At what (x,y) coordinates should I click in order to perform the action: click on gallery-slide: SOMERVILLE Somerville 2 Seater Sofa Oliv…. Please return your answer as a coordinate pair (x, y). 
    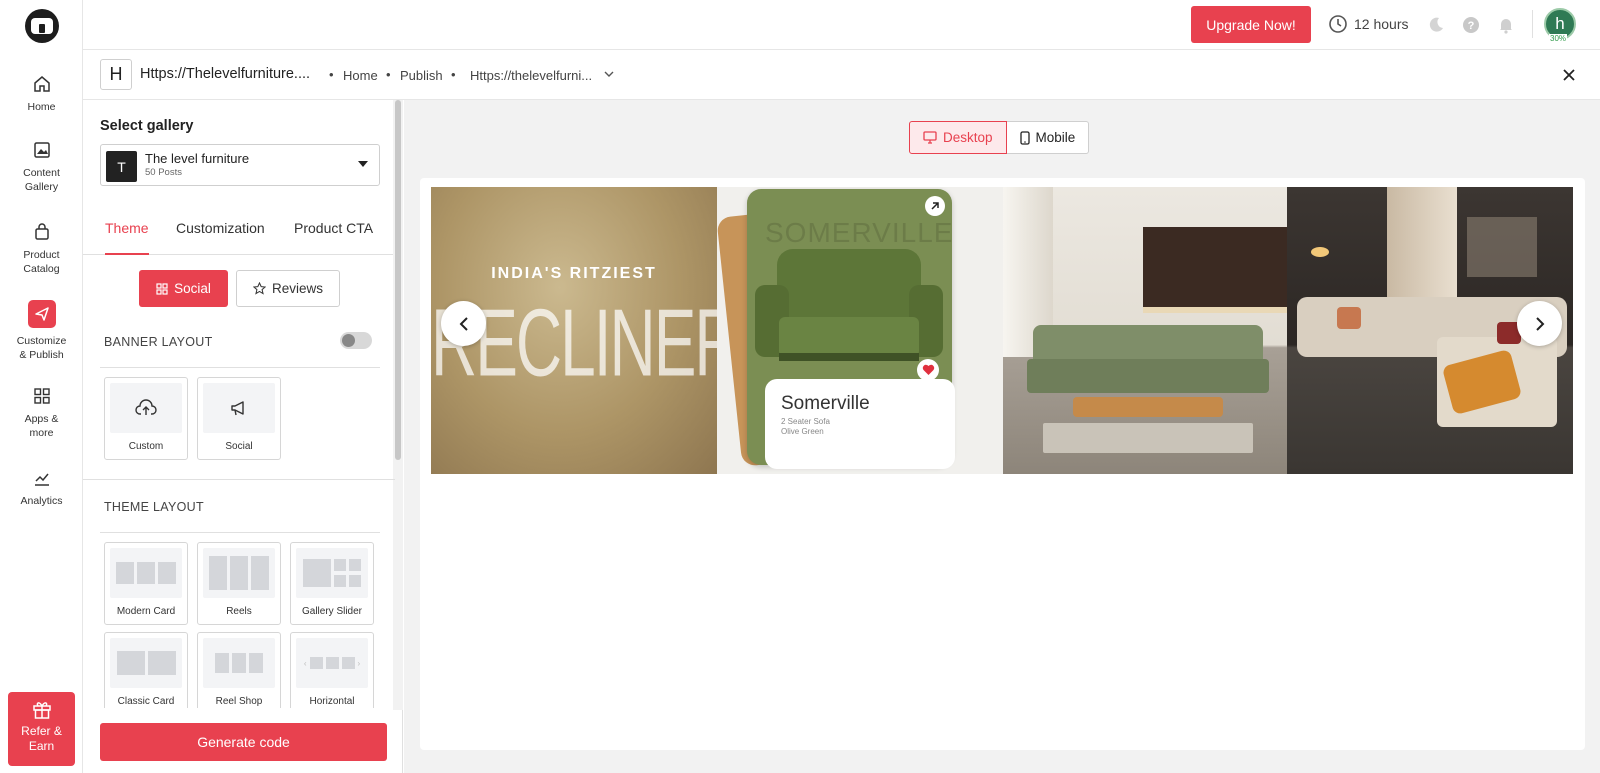
    Looking at the image, I should click on (860, 330).